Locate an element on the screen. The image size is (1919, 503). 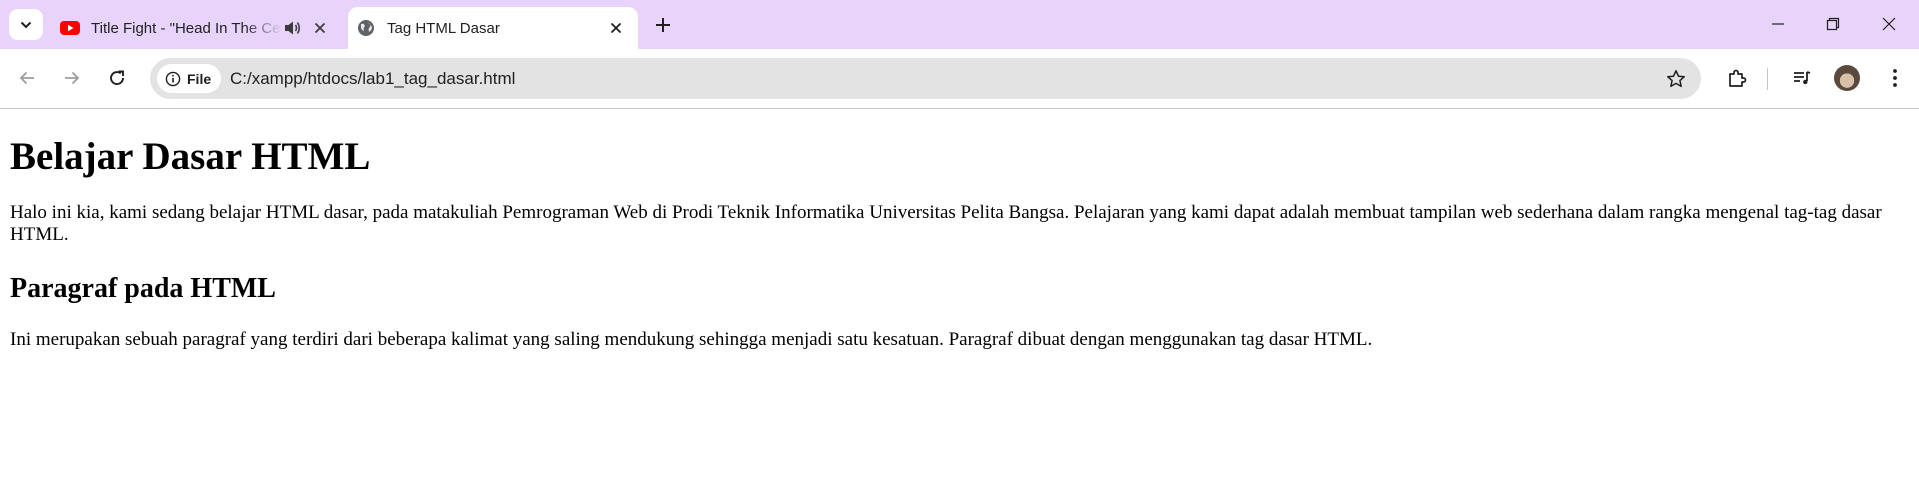
puzzle-icon is located at coordinates (1738, 78).